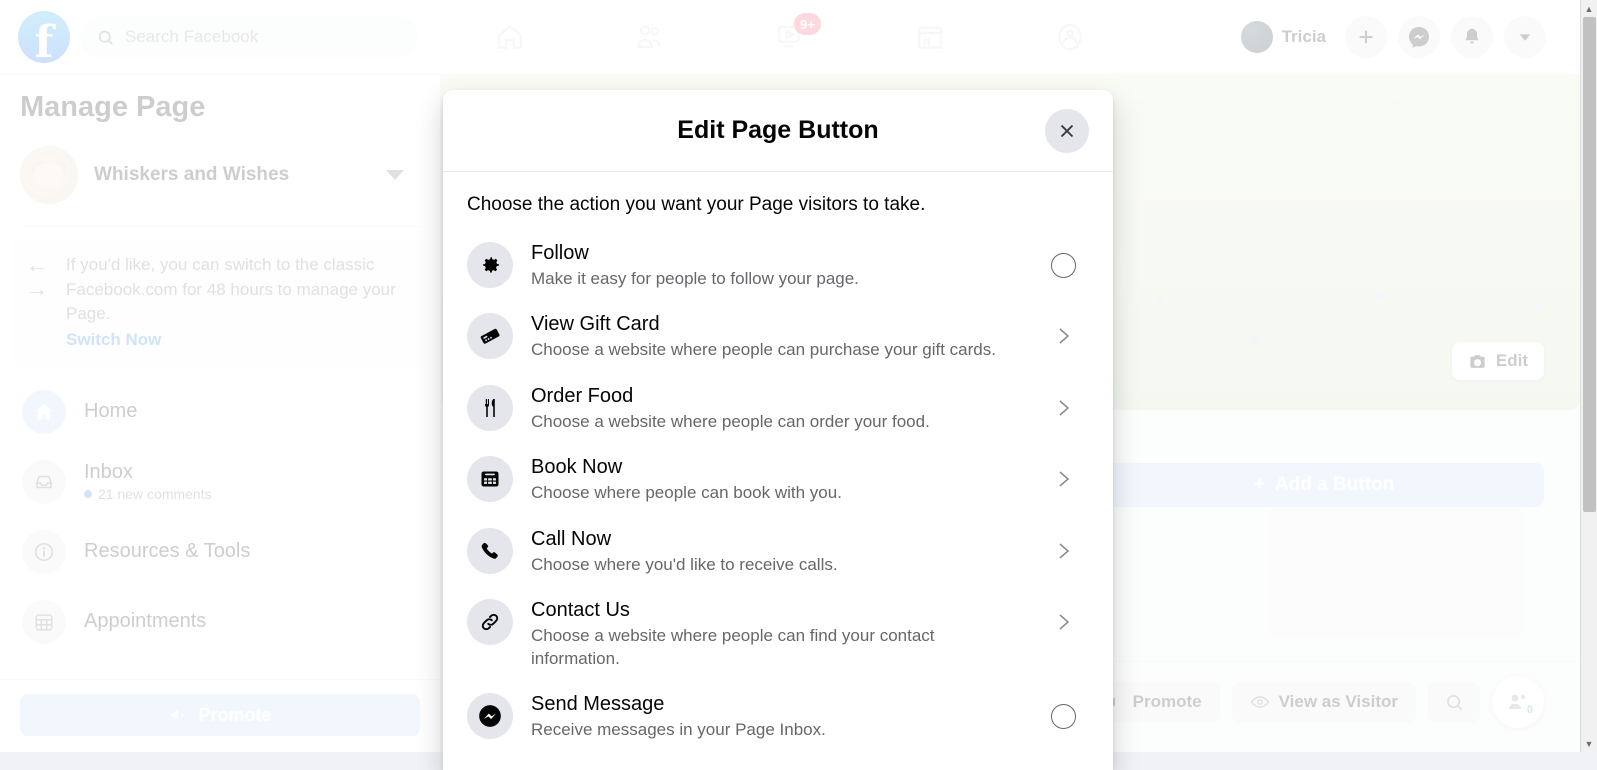  I want to click on utensils-icon, so click(490, 408).